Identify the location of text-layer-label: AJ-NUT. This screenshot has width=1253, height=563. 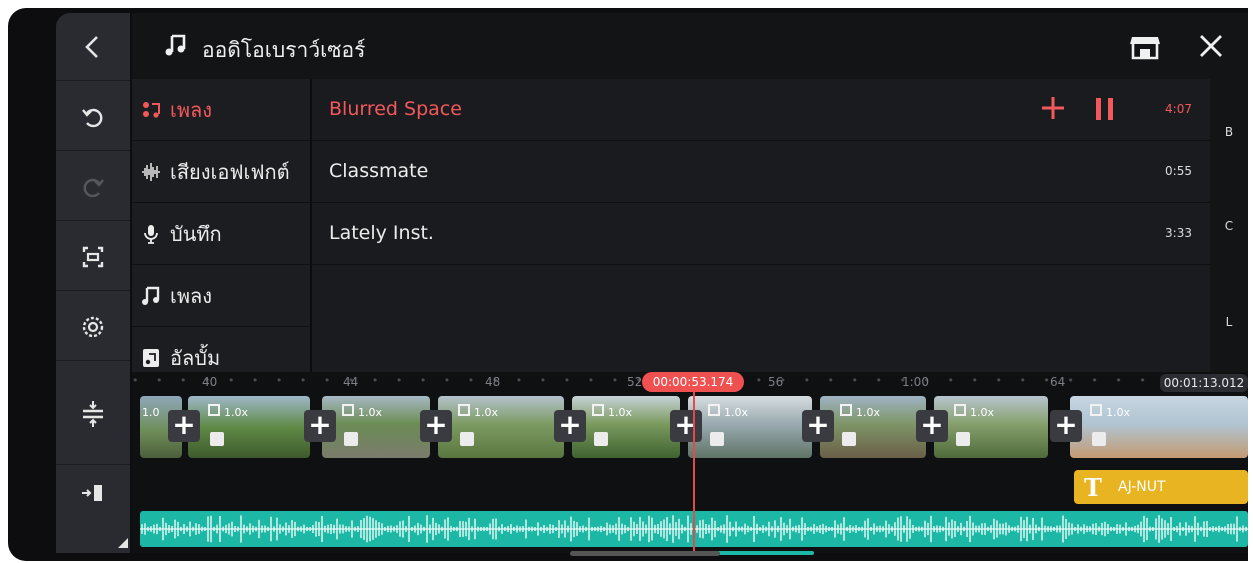
(1142, 487).